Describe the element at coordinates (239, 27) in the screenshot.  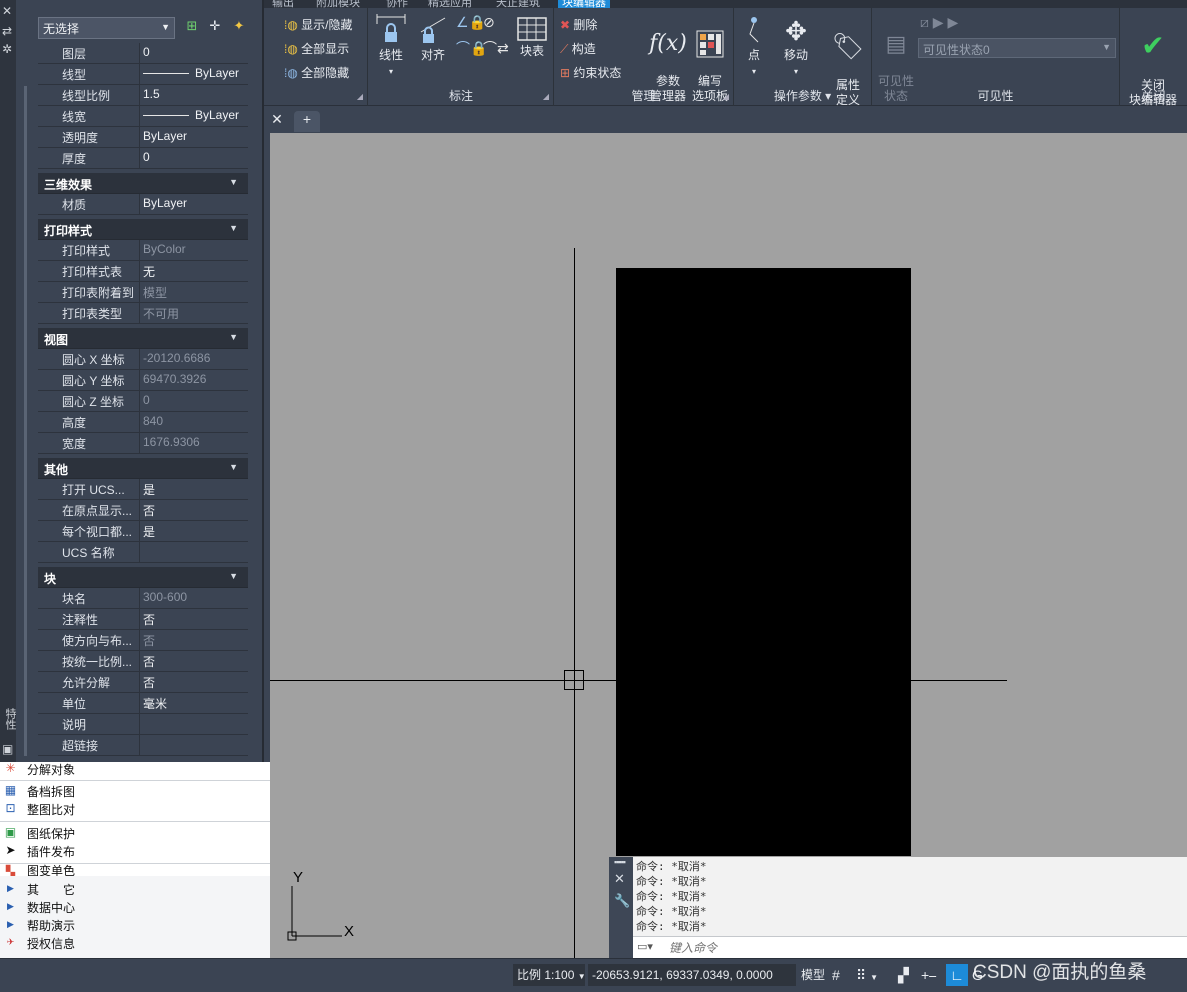
I see `quick-select-icon: ✦` at that location.